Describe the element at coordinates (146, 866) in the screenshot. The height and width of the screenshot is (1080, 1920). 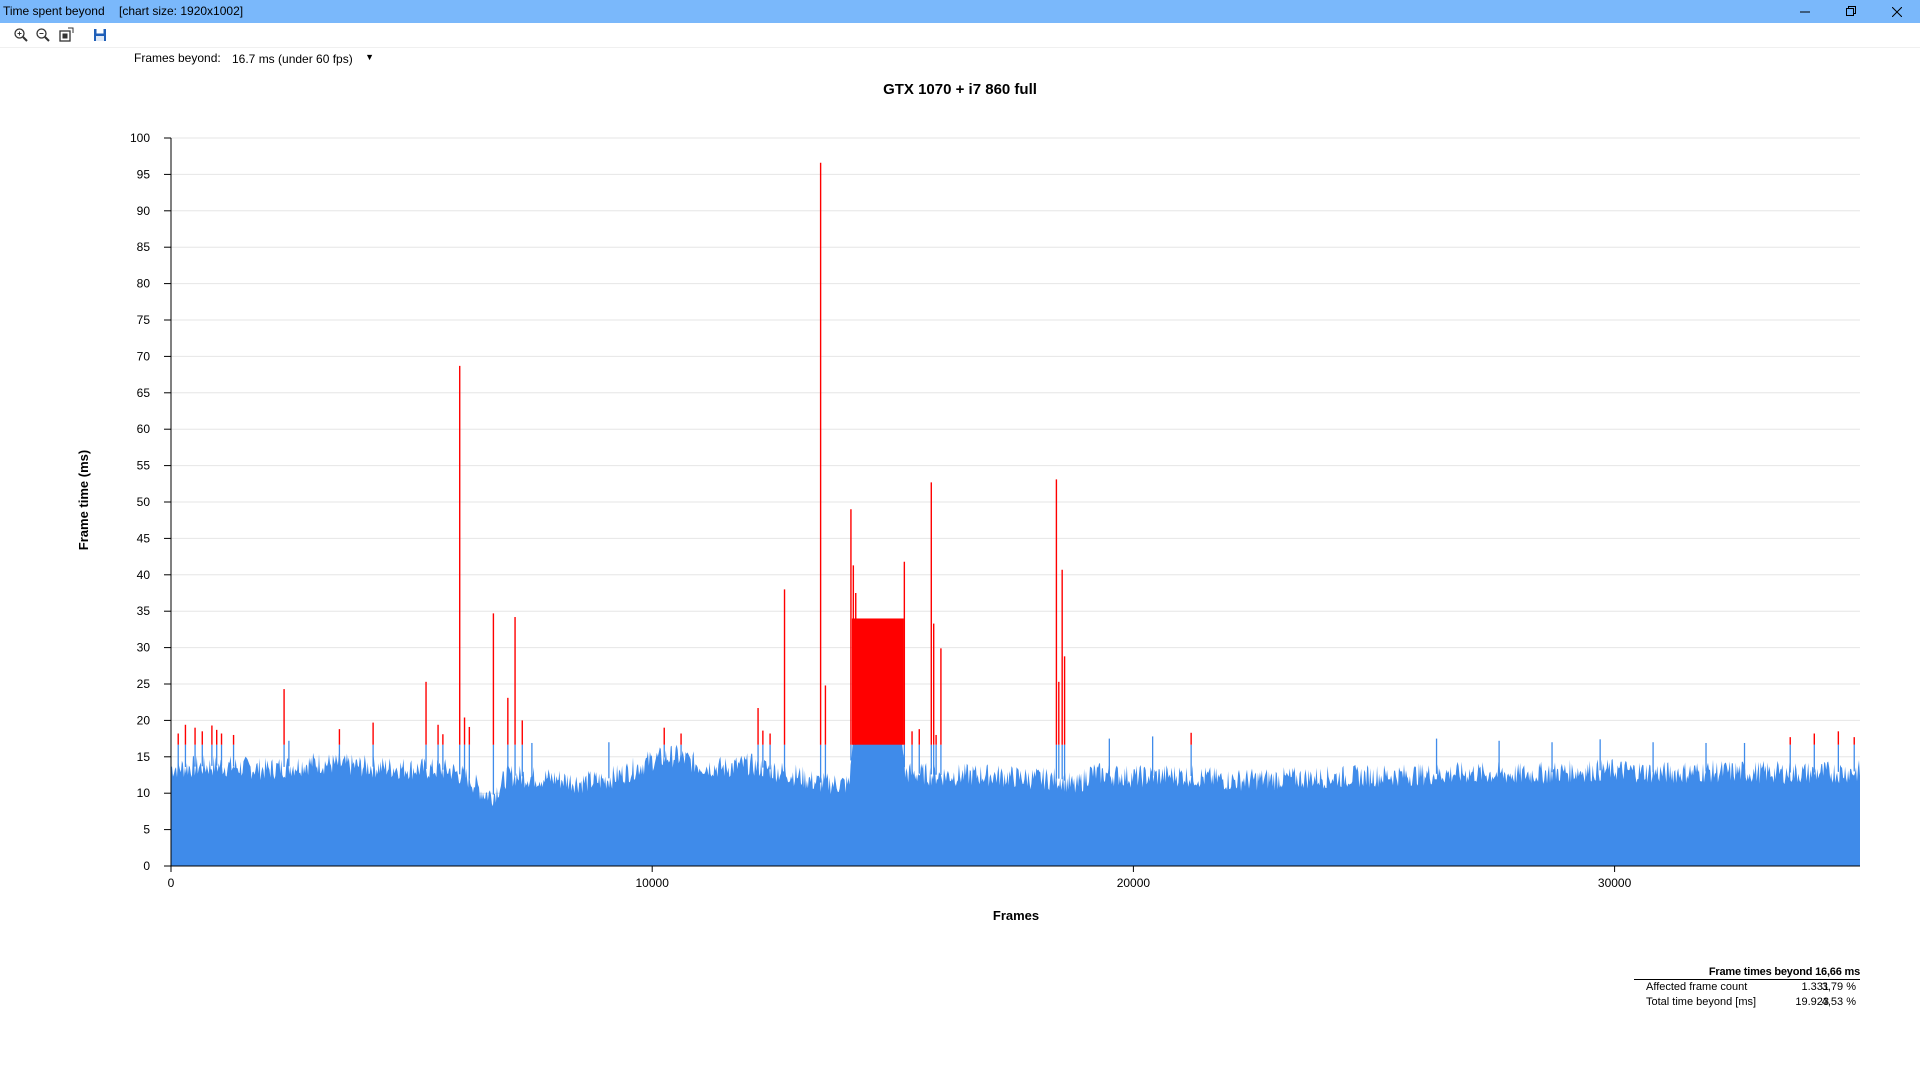
I see `y-tick-label: 0` at that location.